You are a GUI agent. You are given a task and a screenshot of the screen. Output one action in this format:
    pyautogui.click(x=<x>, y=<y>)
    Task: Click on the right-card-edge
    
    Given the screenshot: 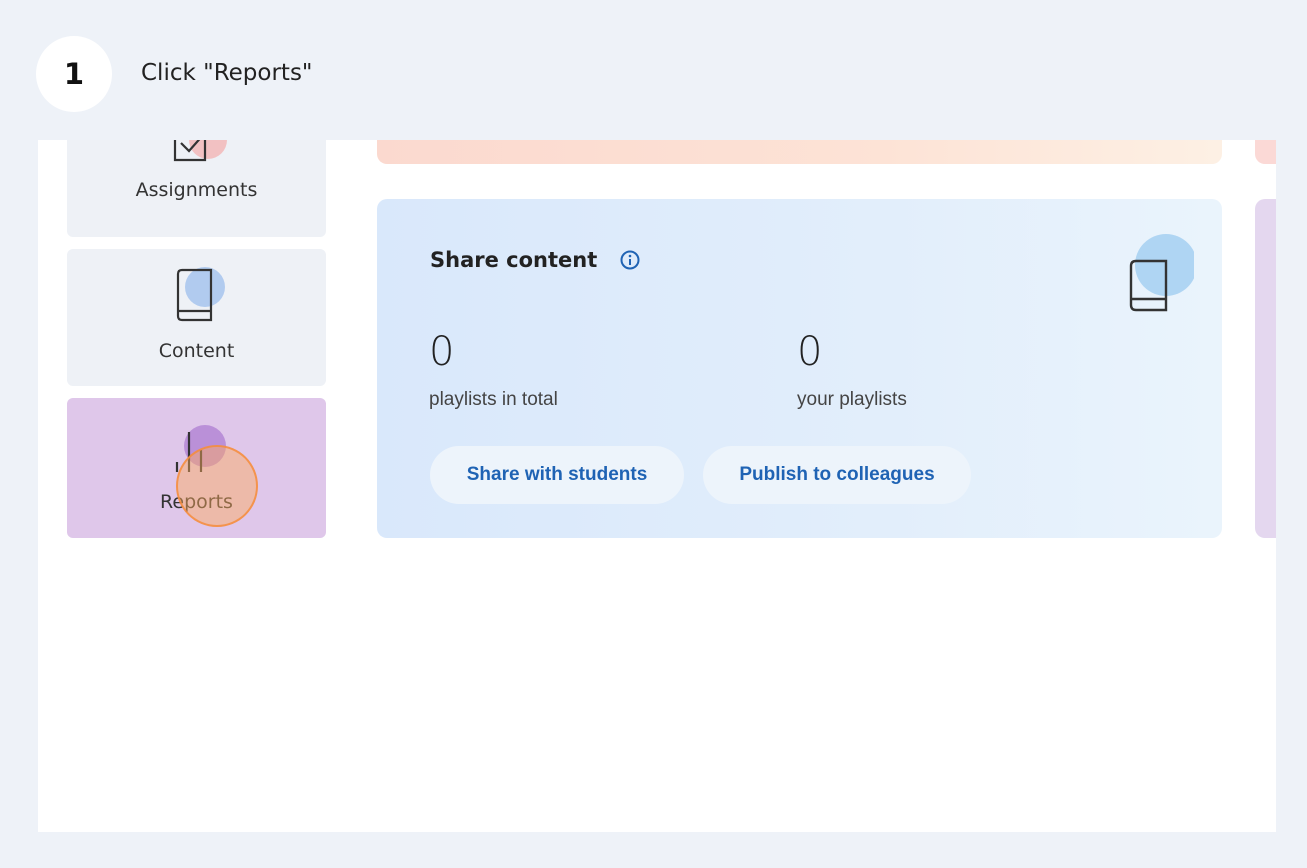 What is the action you would take?
    pyautogui.click(x=1265, y=368)
    